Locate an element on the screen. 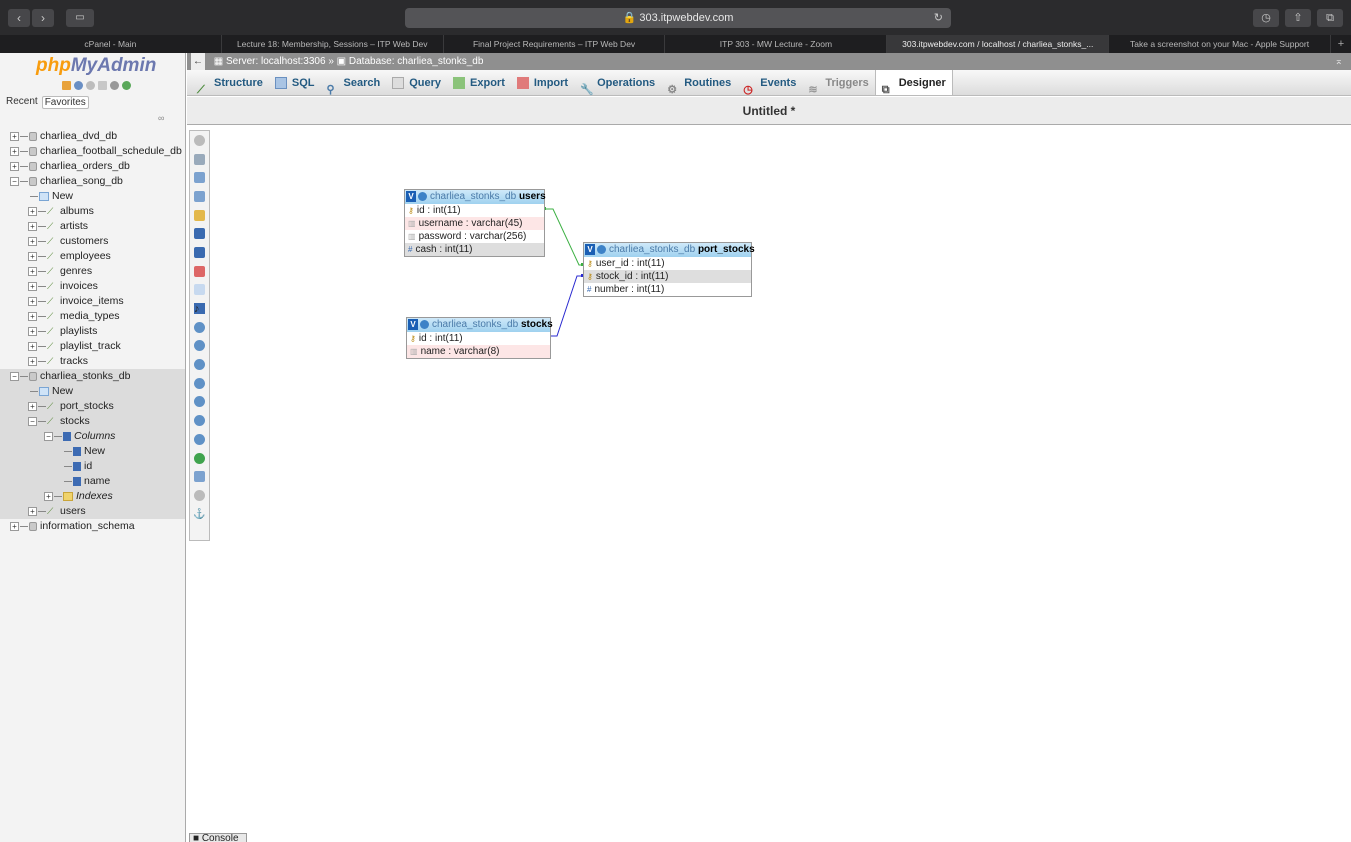 The width and height of the screenshot is (1351, 842). reload-icon: ↻ is located at coordinates (938, 18).